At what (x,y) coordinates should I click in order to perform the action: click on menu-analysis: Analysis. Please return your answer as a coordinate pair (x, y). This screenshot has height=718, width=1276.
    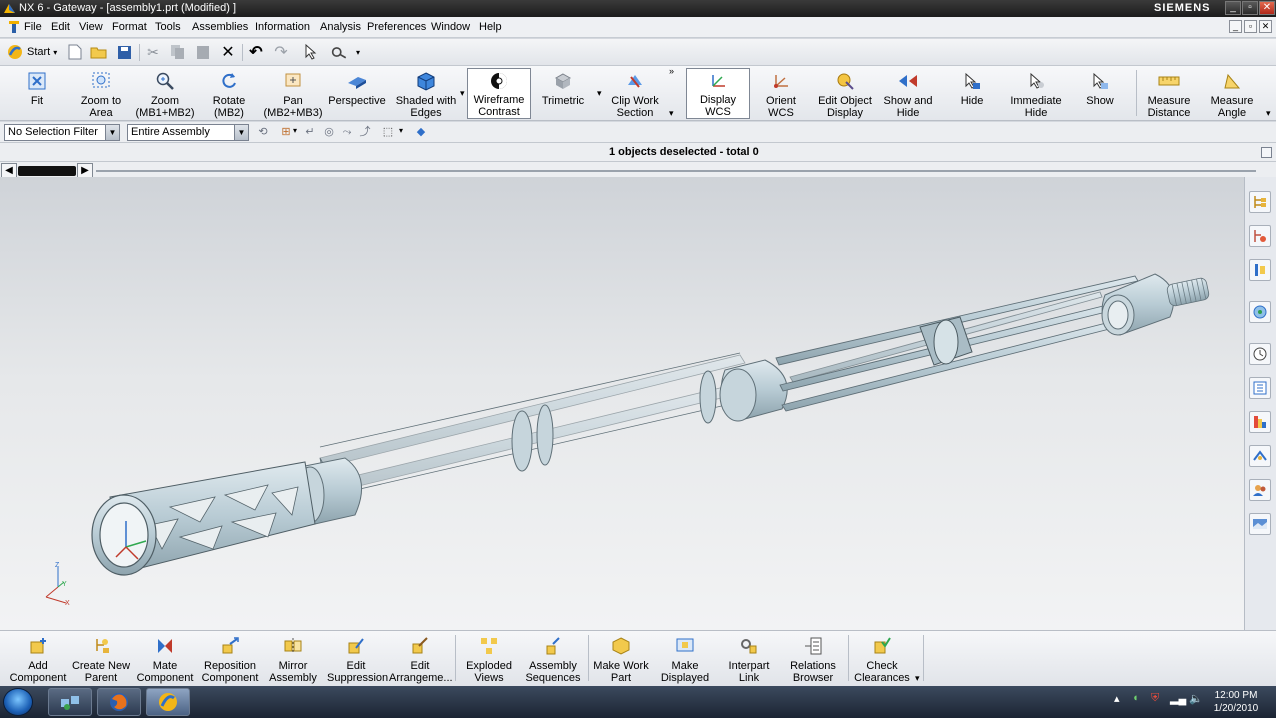
    Looking at the image, I should click on (340, 27).